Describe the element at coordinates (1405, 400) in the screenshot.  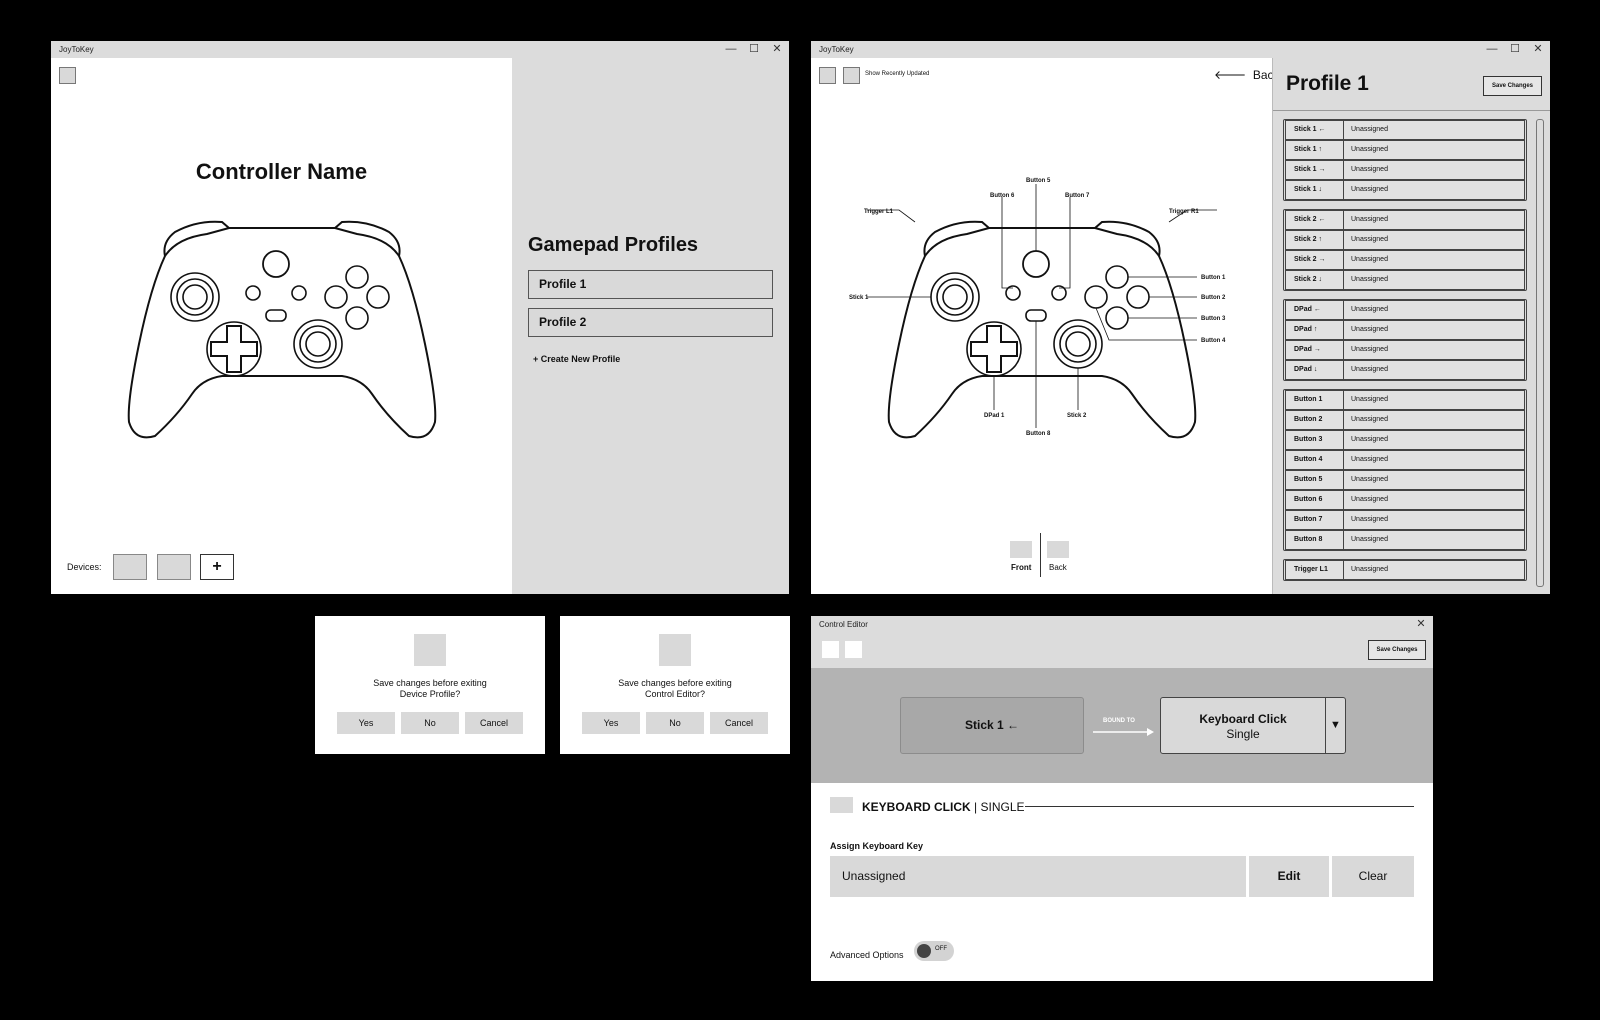
I see `mapping-row: Button 1 Unassigned` at that location.